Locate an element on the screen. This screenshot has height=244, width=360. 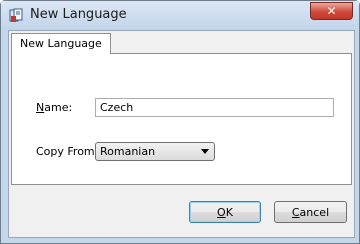
title-bar: New Language ✕ is located at coordinates (180, 15).